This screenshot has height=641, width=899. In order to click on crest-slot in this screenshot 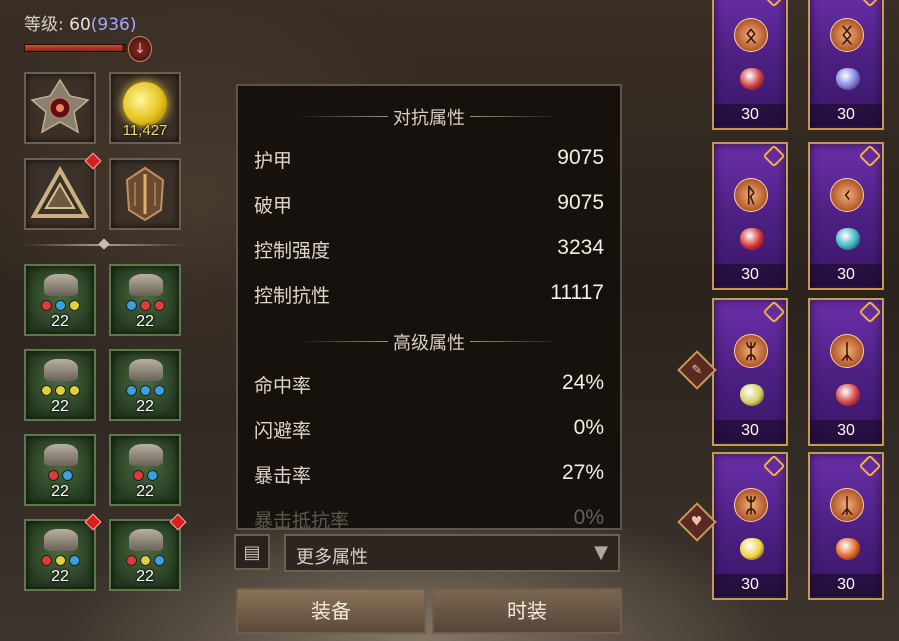, I will do `click(145, 194)`.